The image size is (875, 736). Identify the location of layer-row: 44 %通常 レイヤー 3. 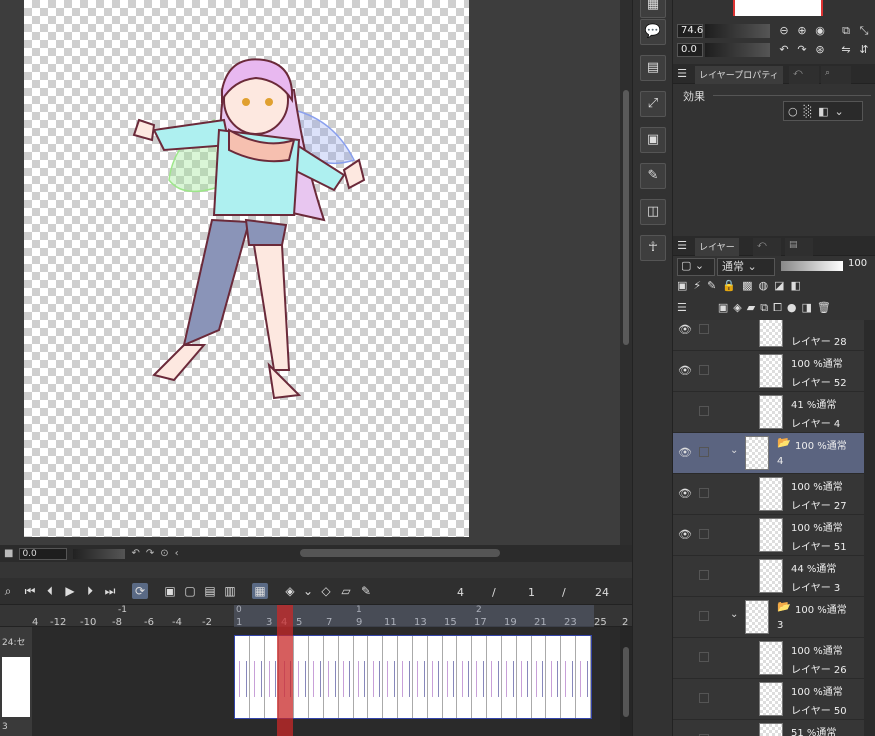
(768, 576).